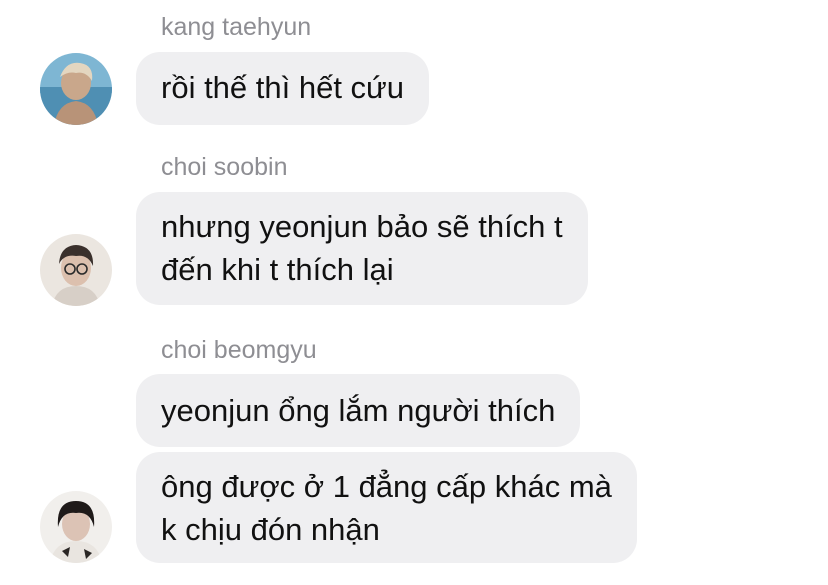 The width and height of the screenshot is (828, 585). What do you see at coordinates (224, 167) in the screenshot?
I see `sender-name-soobin: choi soobin` at bounding box center [224, 167].